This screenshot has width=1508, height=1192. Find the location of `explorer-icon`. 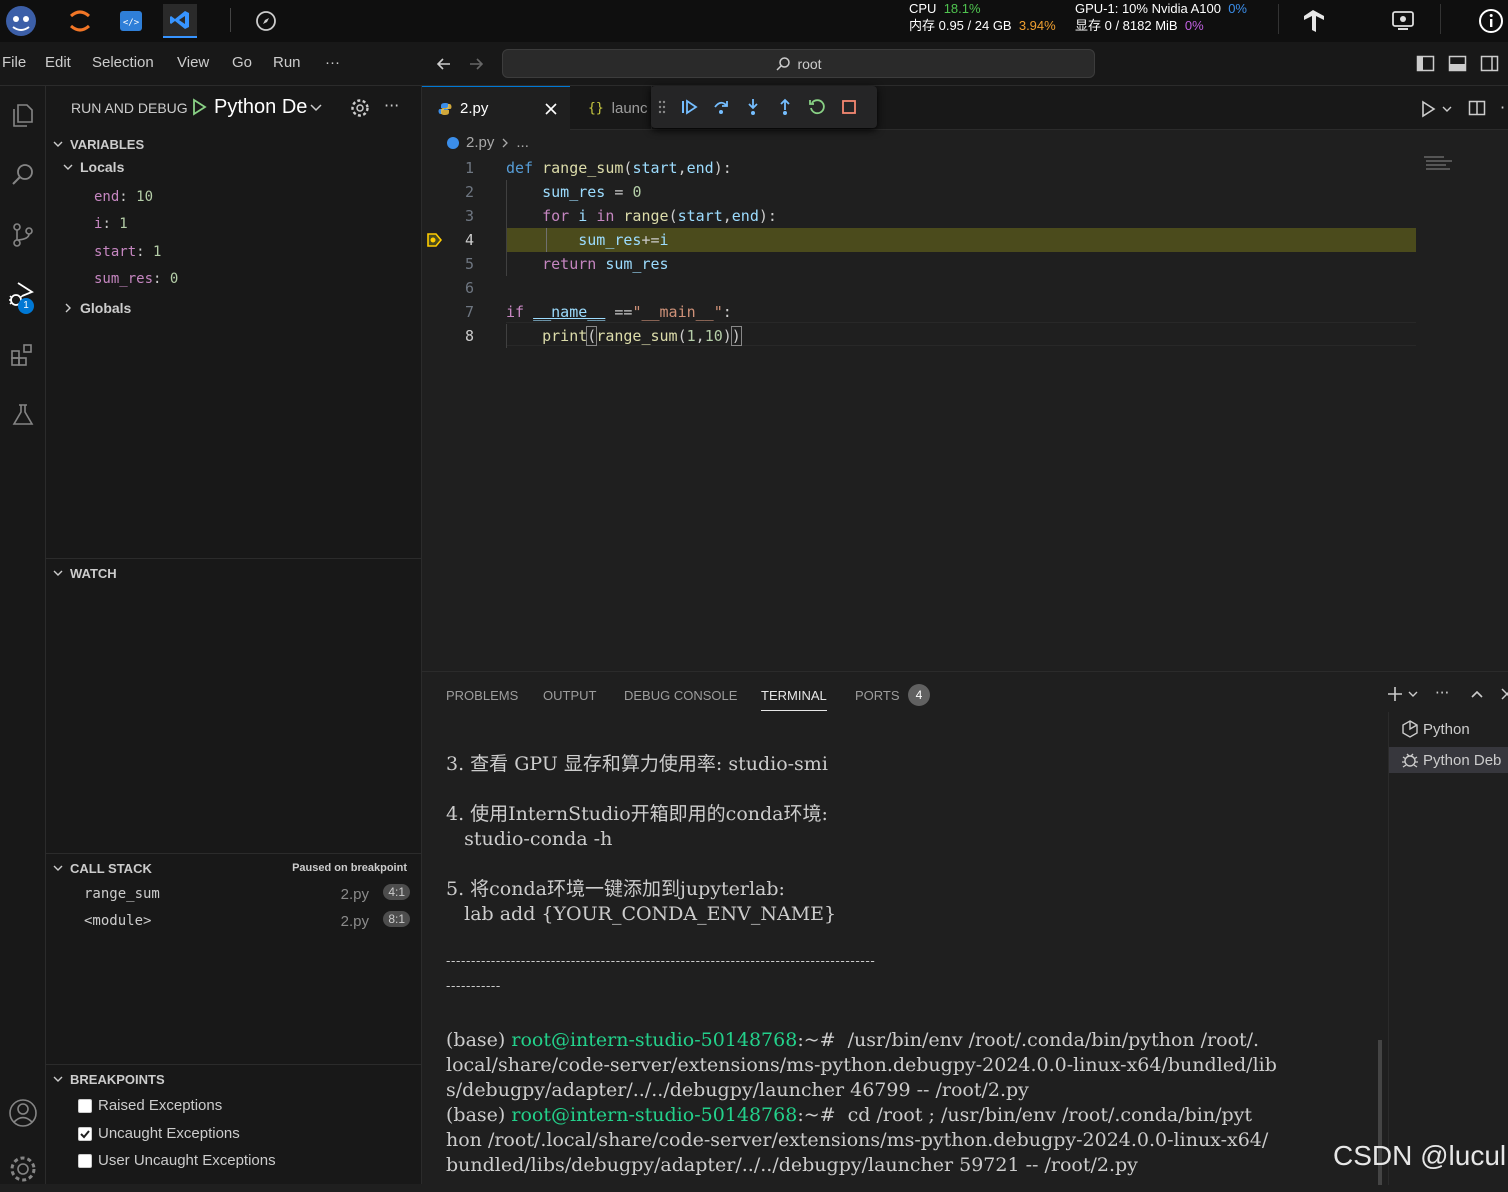

explorer-icon is located at coordinates (23, 115).